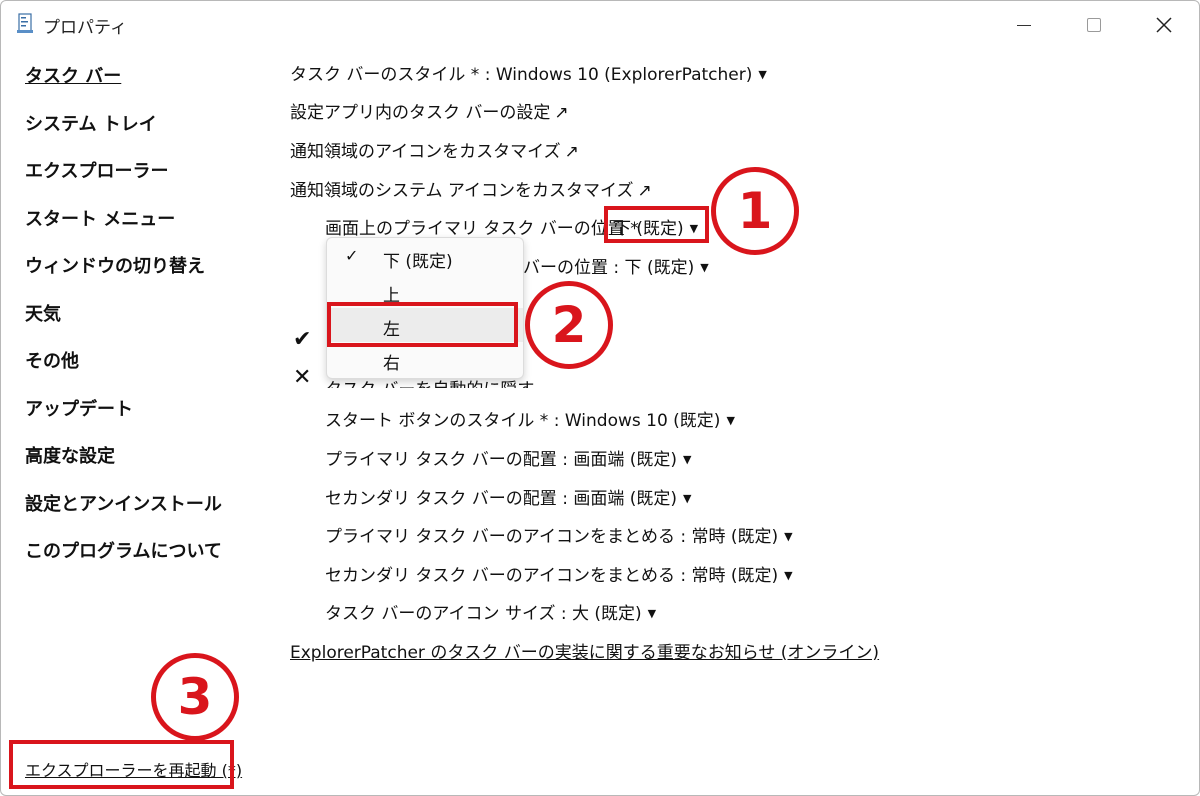  Describe the element at coordinates (302, 339) in the screenshot. I see `checkmark-icon: ✔` at that location.